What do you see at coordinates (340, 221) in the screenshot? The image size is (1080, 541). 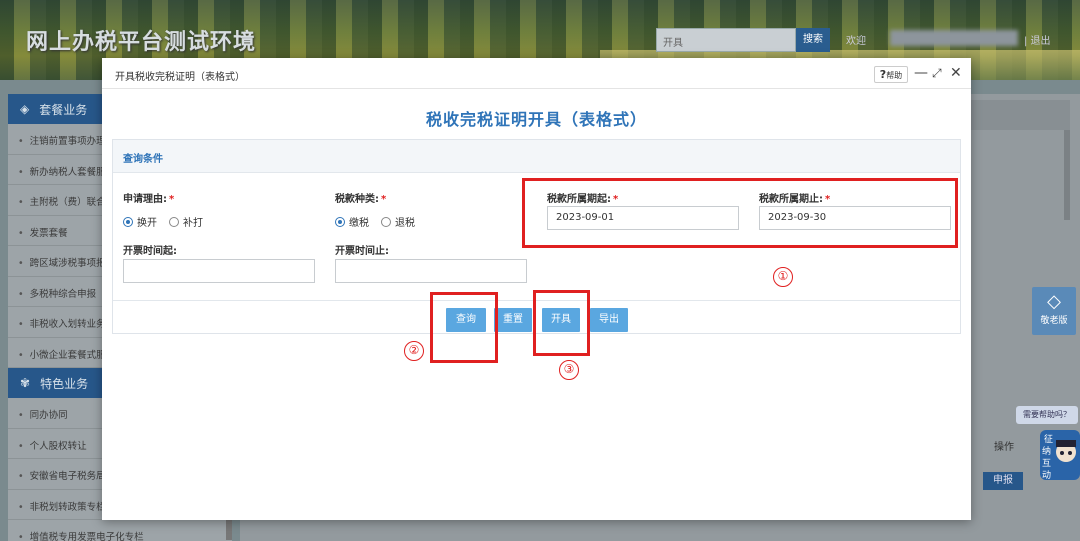 I see `tax-type-radio-pay` at bounding box center [340, 221].